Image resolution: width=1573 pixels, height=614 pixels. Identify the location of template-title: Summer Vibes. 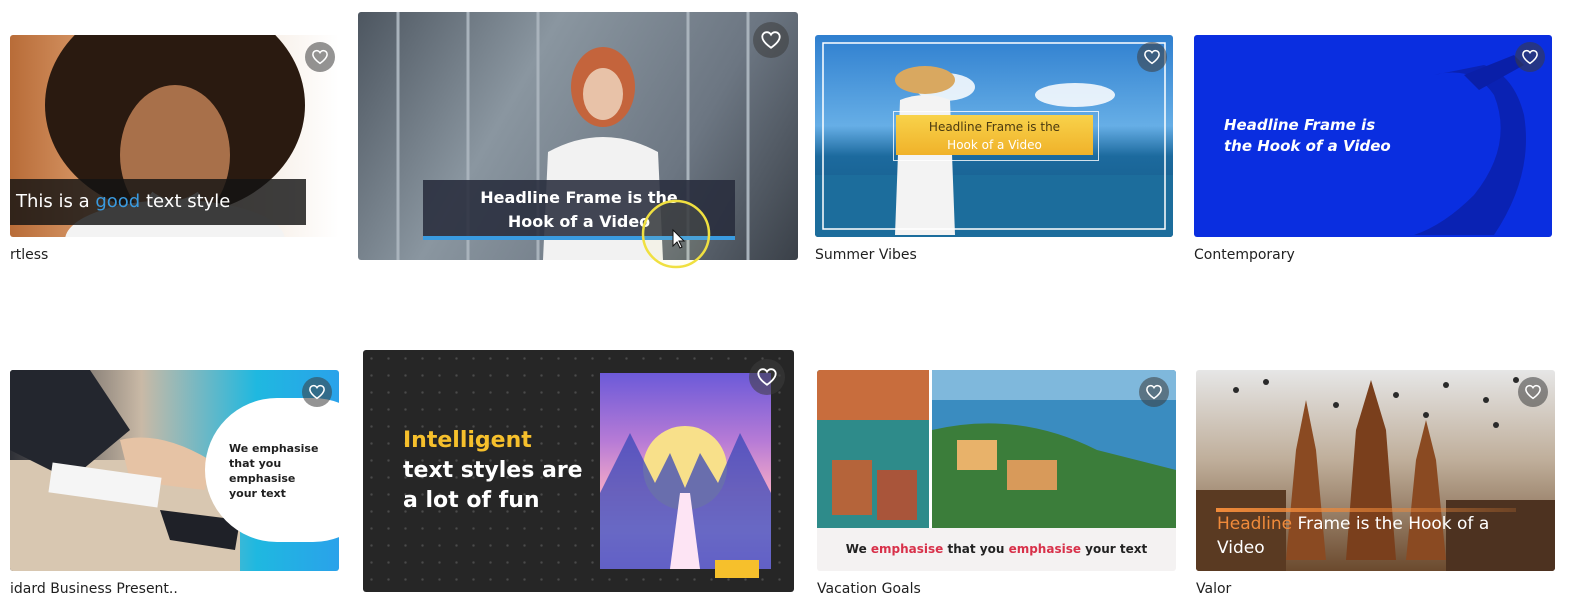
(866, 255).